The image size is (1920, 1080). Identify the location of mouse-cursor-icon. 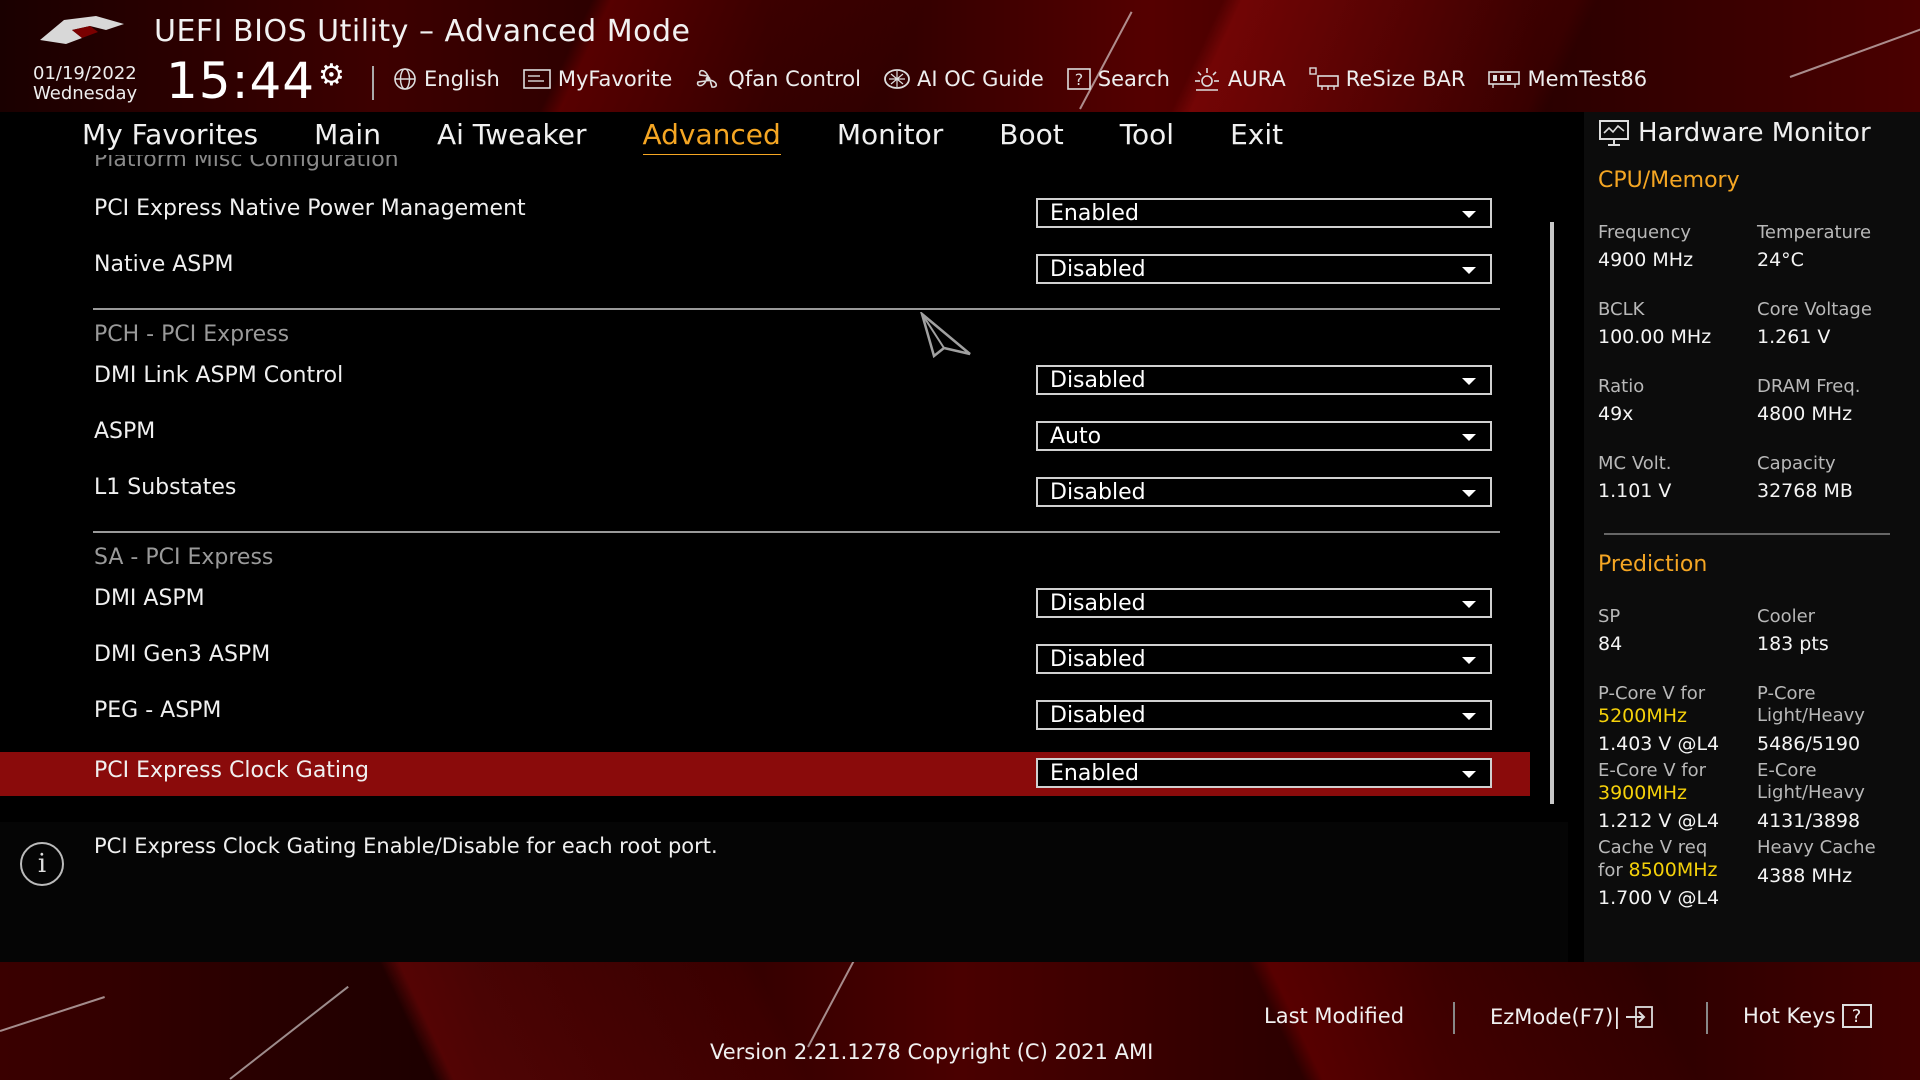
(945, 335).